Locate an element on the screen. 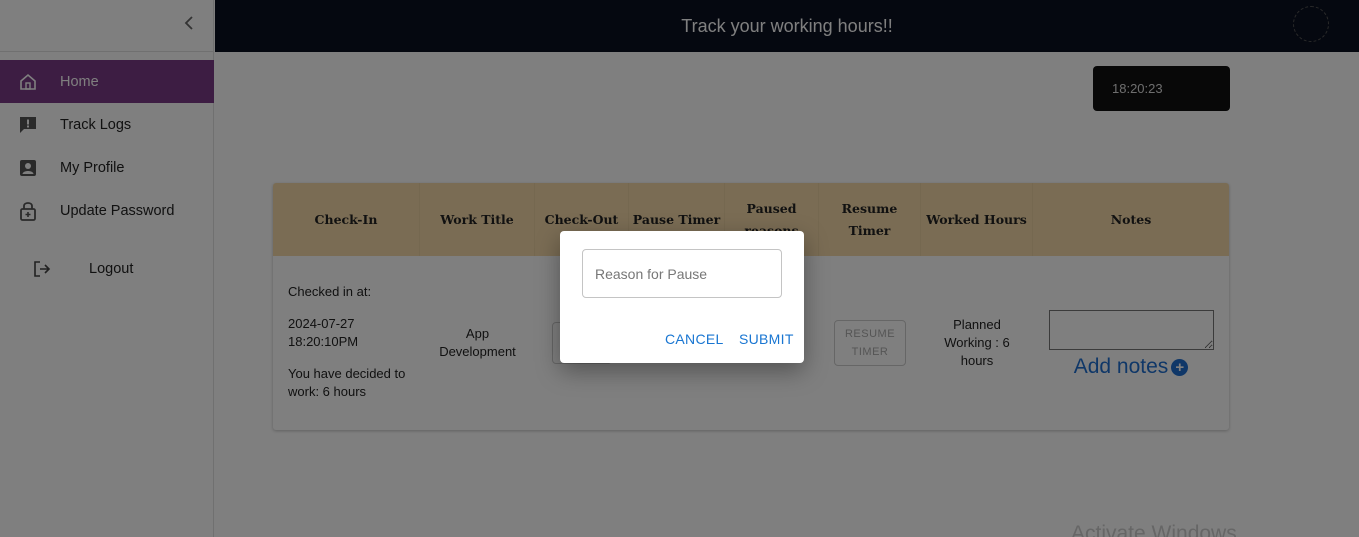  pause-reason-dialog: CANCEL SUBMIT is located at coordinates (682, 297).